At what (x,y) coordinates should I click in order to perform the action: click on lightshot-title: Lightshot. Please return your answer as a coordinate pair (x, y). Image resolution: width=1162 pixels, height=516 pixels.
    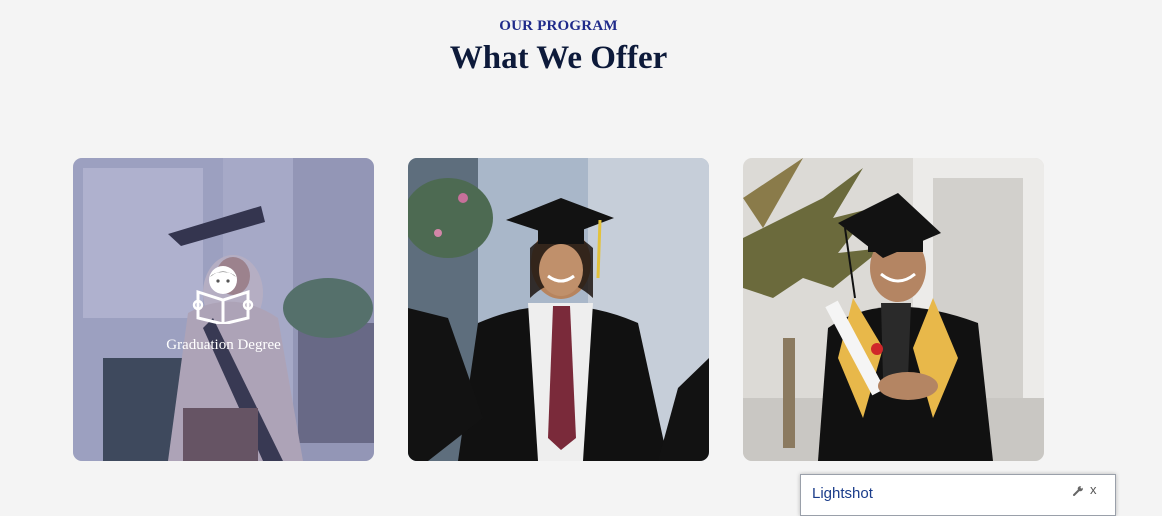
    Looking at the image, I should click on (842, 493).